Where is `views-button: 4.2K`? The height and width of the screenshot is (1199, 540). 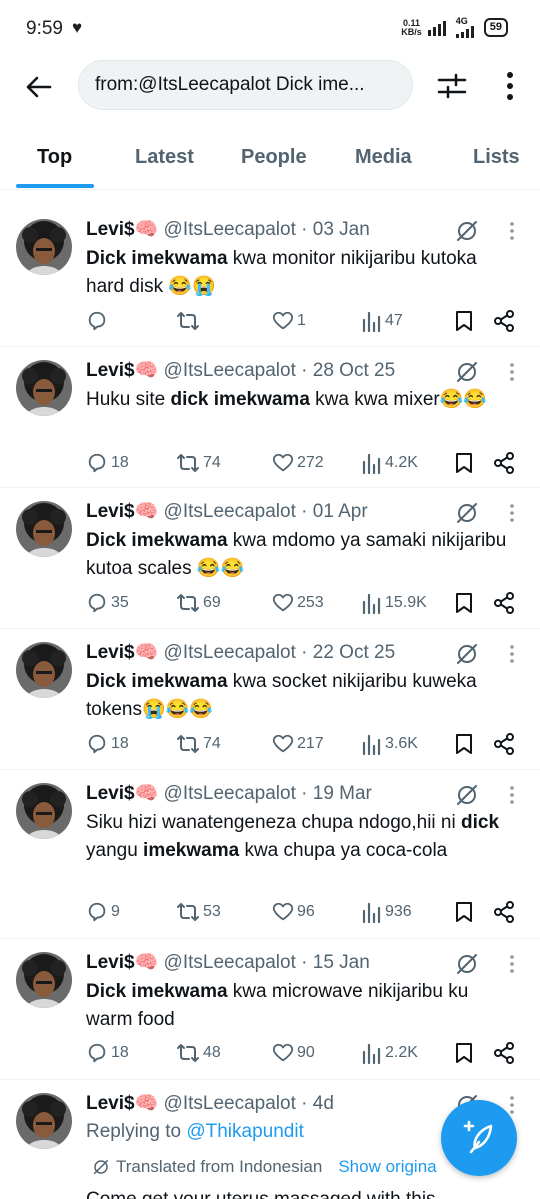 views-button: 4.2K is located at coordinates (390, 463).